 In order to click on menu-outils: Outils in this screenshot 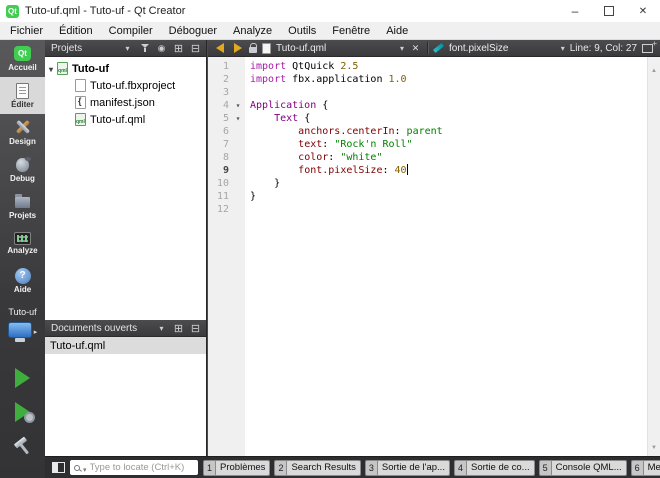, I will do `click(302, 31)`.